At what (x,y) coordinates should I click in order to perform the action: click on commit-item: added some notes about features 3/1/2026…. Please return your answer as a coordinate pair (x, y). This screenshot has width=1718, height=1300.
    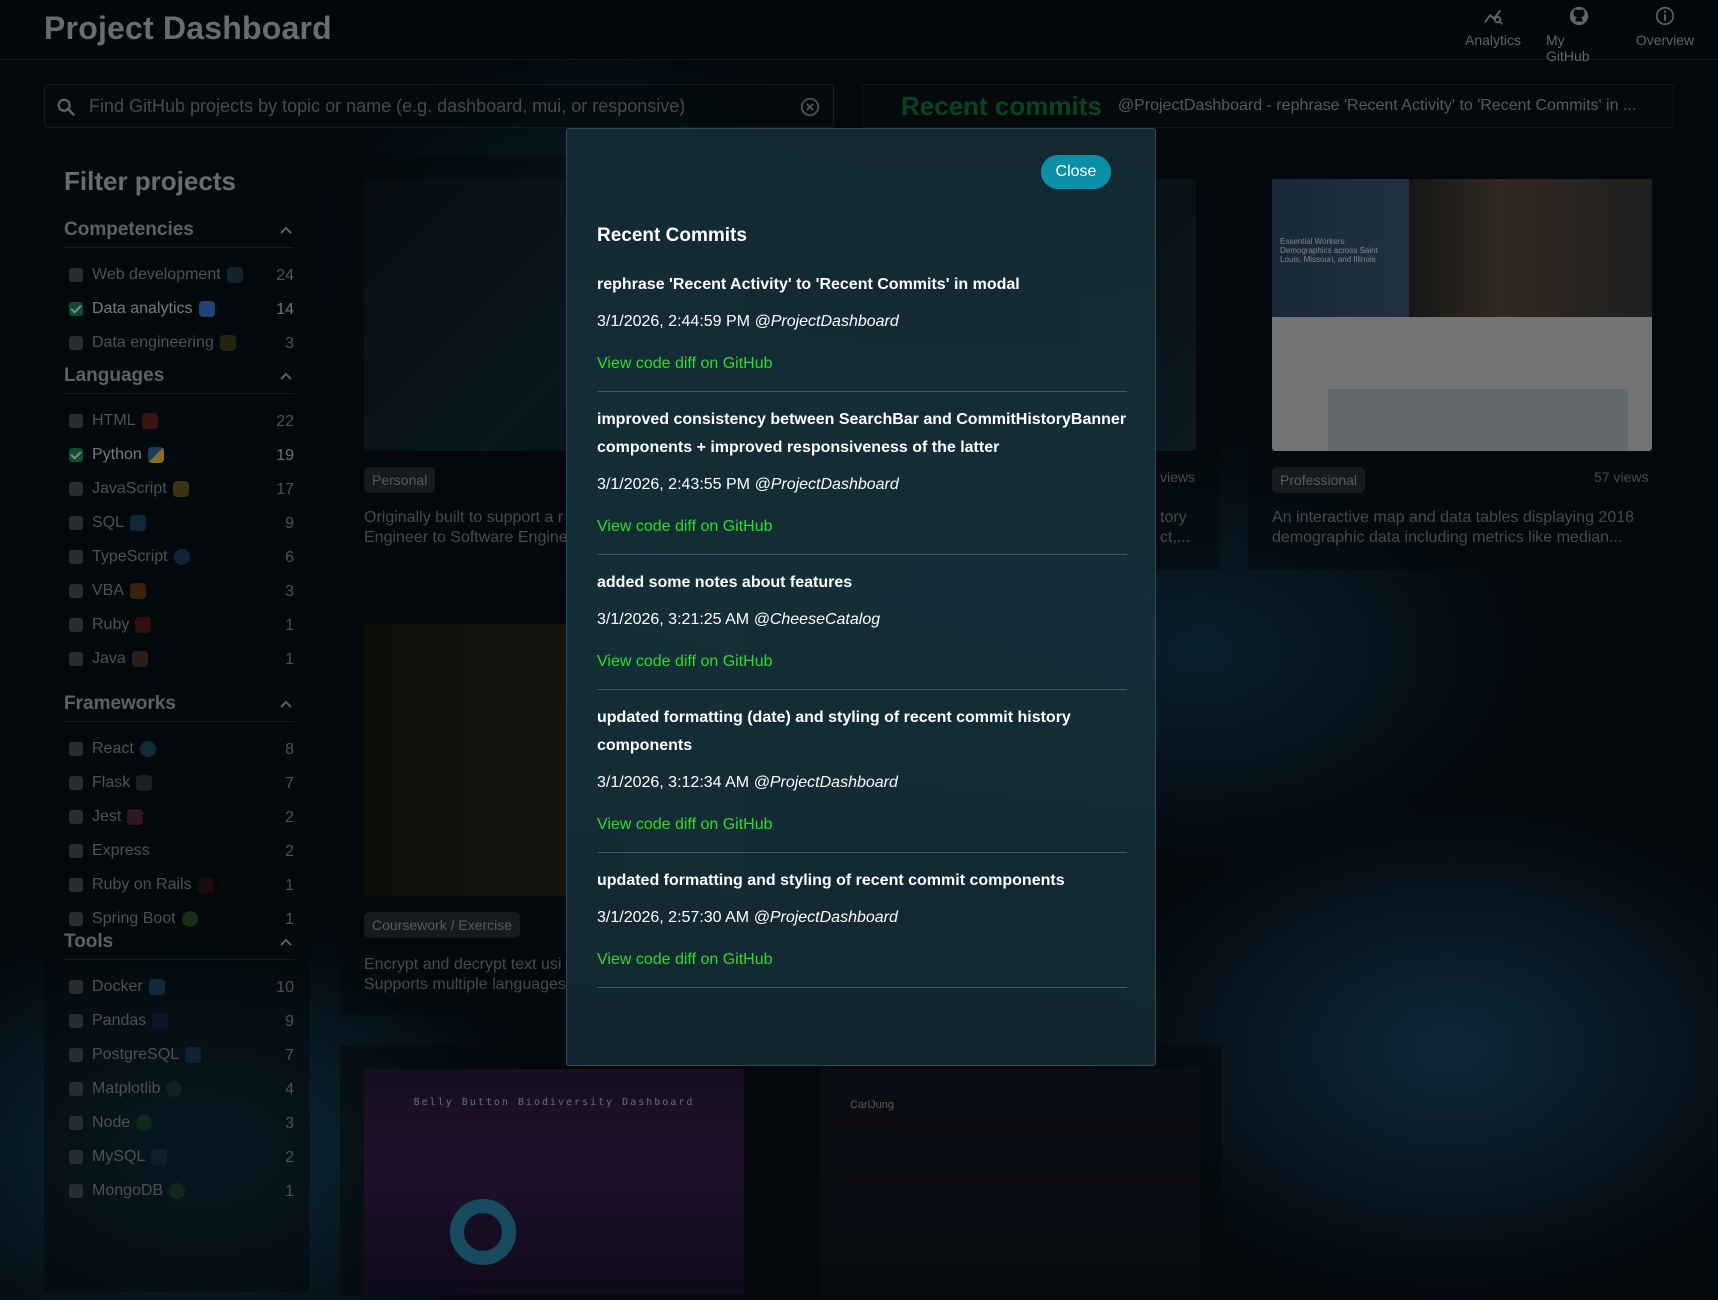
    Looking at the image, I should click on (862, 629).